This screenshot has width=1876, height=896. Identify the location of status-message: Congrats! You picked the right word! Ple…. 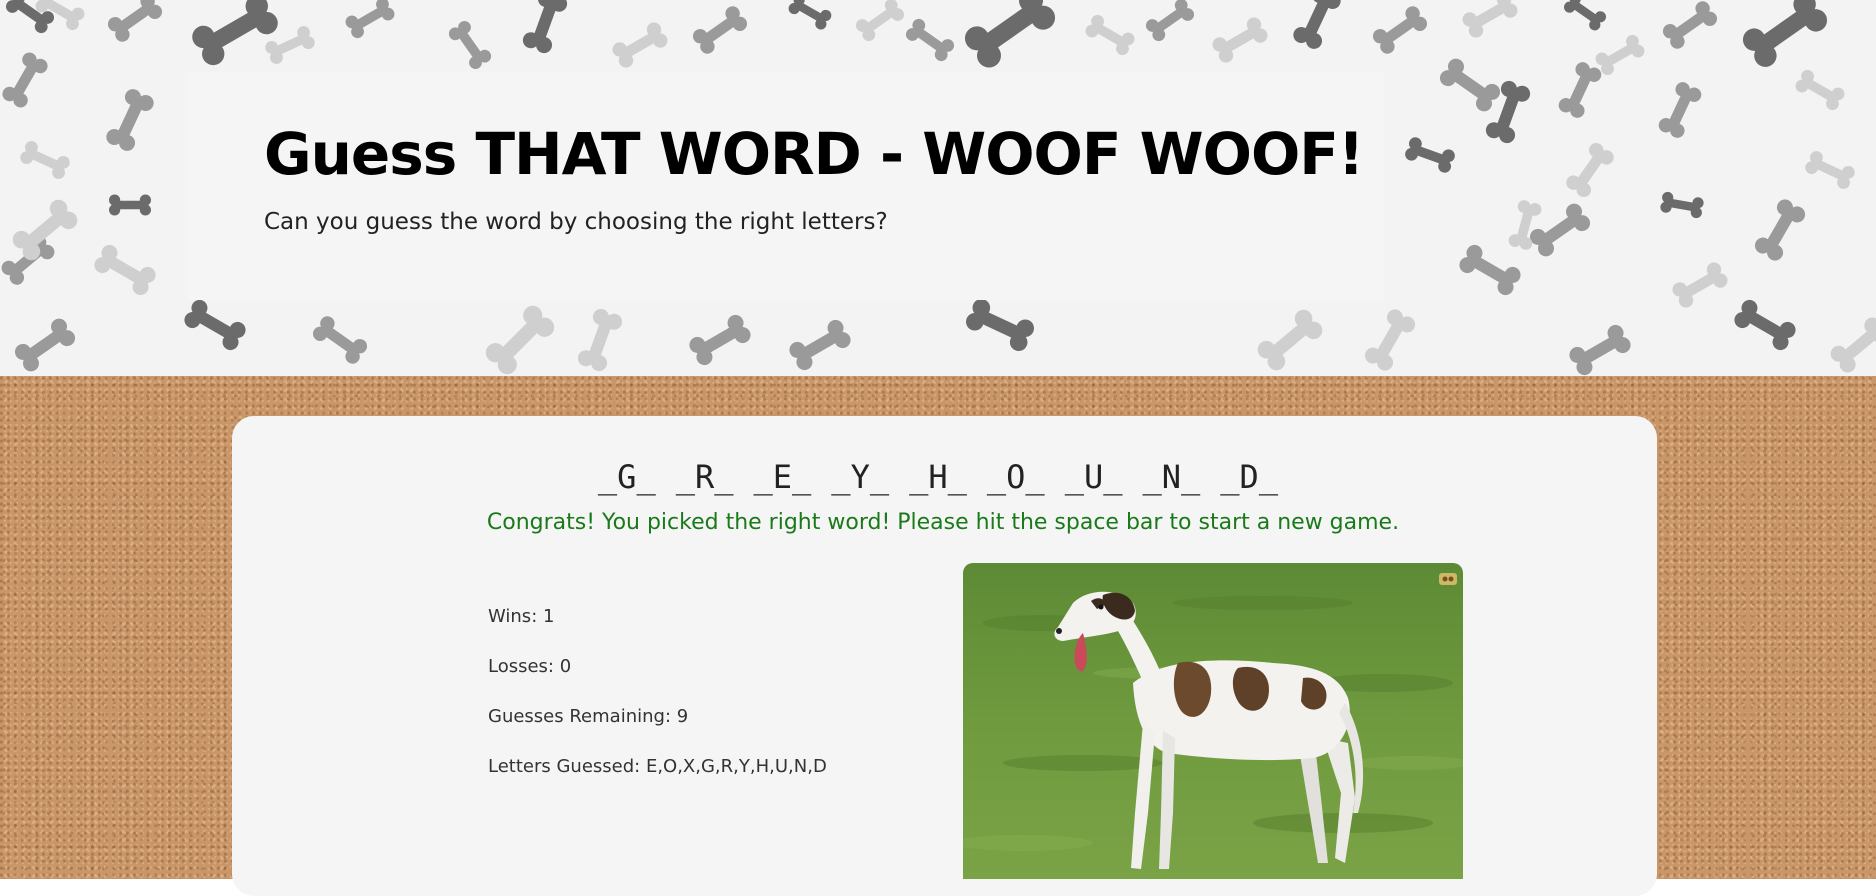
(943, 522).